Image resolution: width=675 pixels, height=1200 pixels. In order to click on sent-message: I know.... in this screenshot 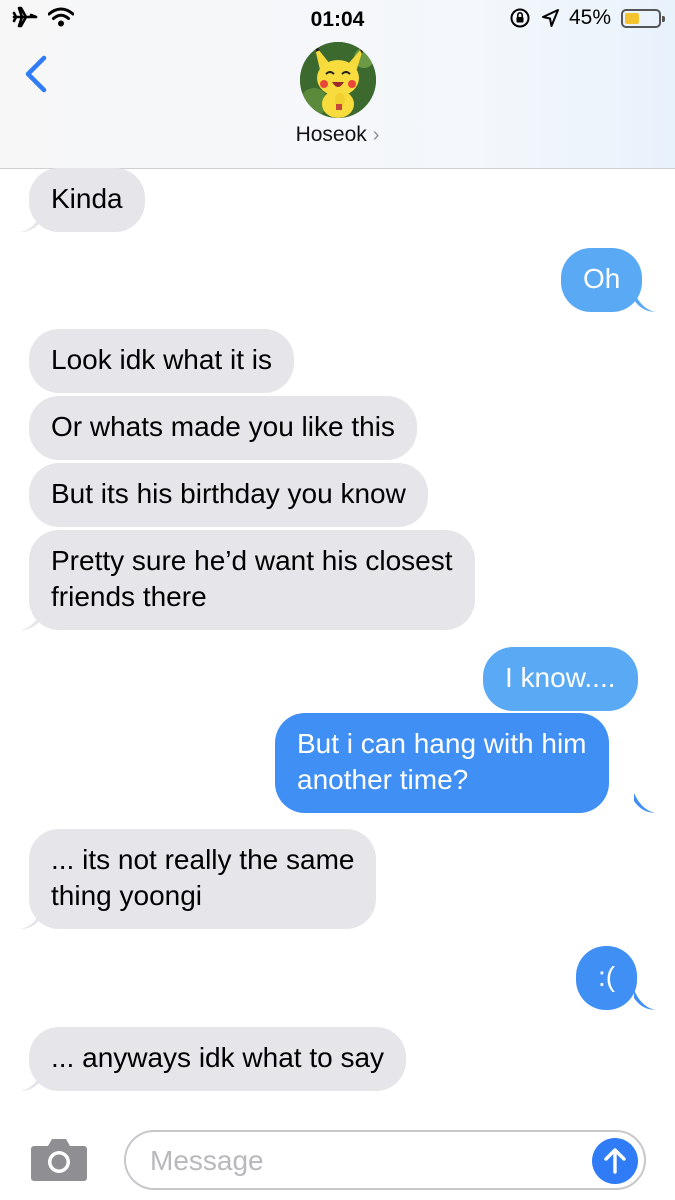, I will do `click(560, 679)`.